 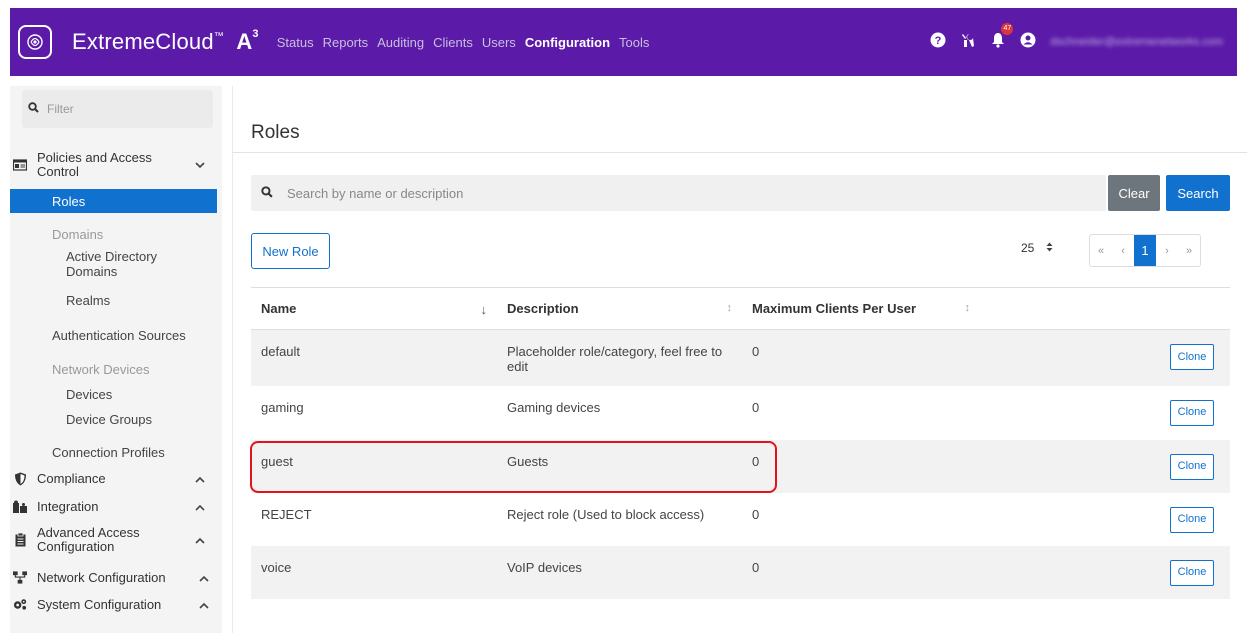 What do you see at coordinates (109, 419) in the screenshot?
I see `sidebar-item-device-groups: Device Groups` at bounding box center [109, 419].